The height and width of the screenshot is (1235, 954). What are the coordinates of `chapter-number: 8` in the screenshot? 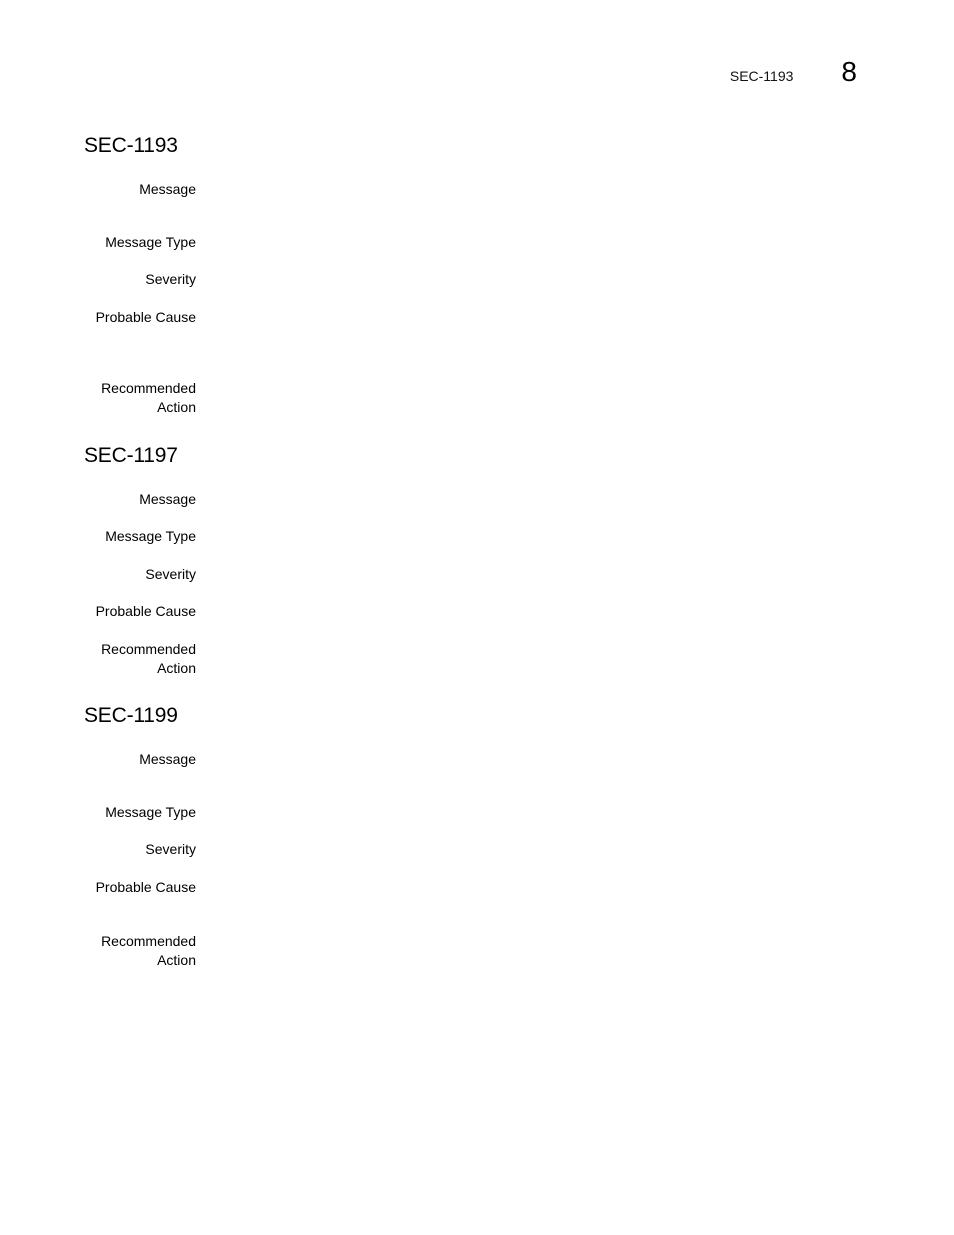 It's located at (849, 71).